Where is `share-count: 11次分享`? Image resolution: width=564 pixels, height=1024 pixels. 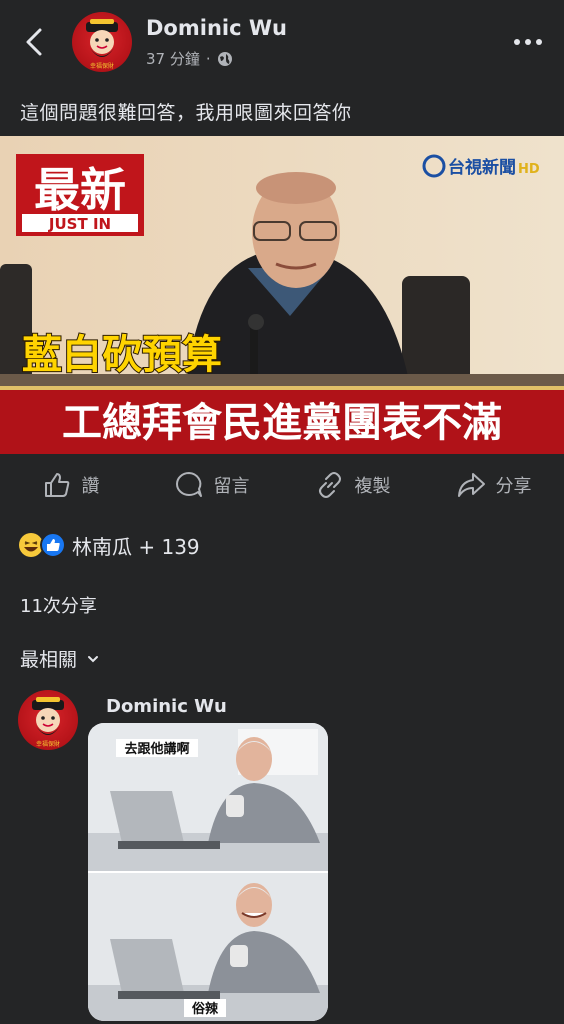 share-count: 11次分享 is located at coordinates (58, 605).